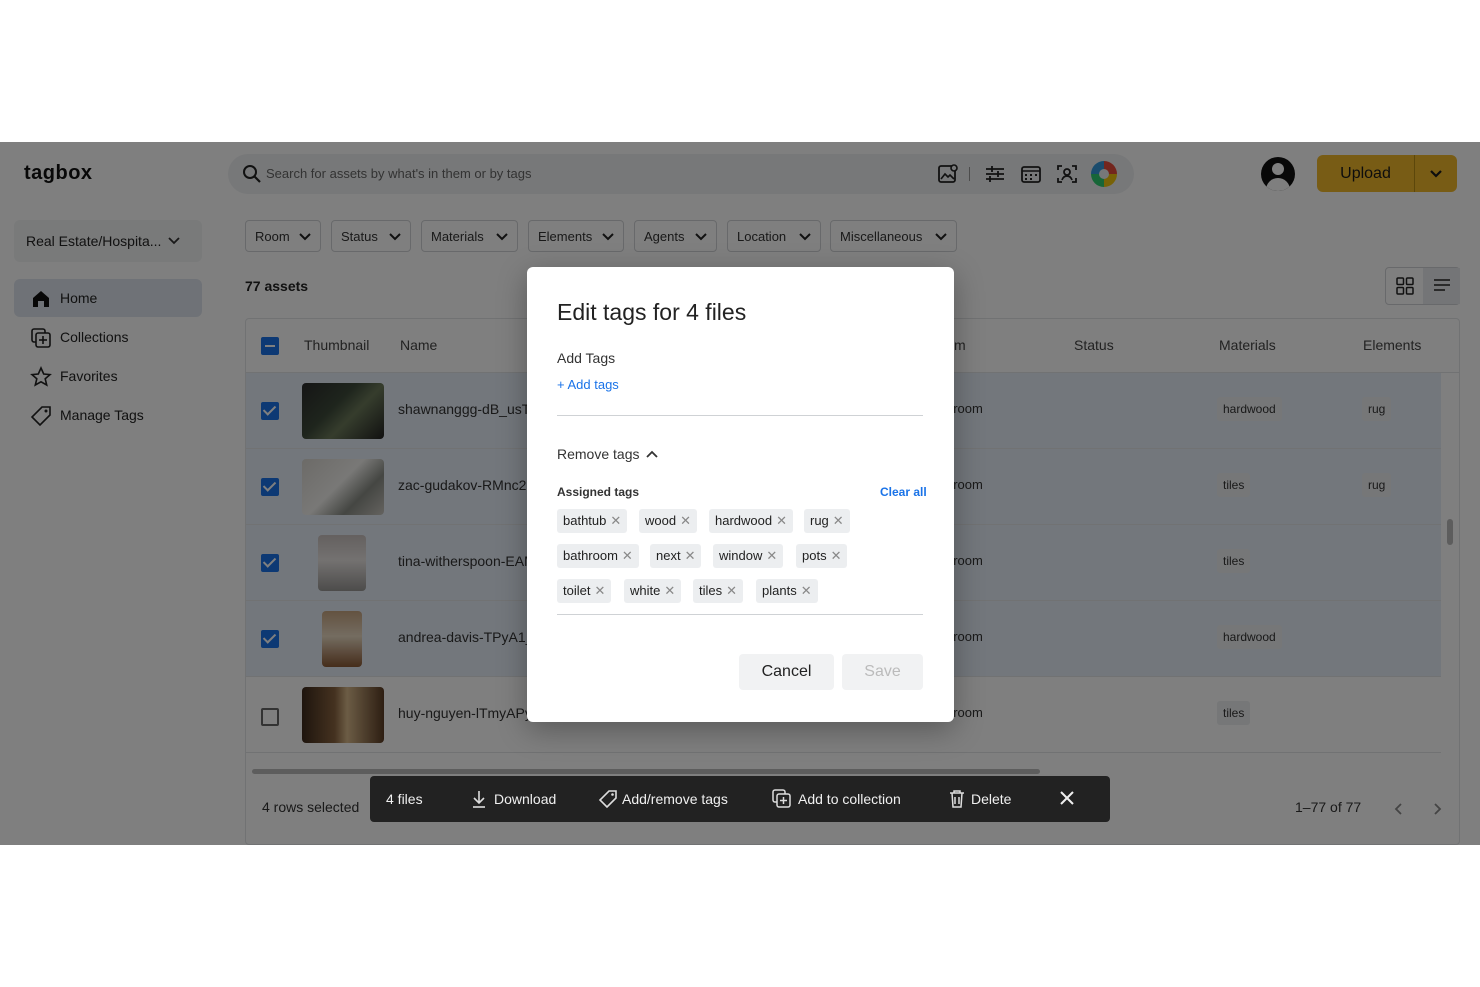 The height and width of the screenshot is (987, 1480). I want to click on assigned-tag: window ✕, so click(748, 556).